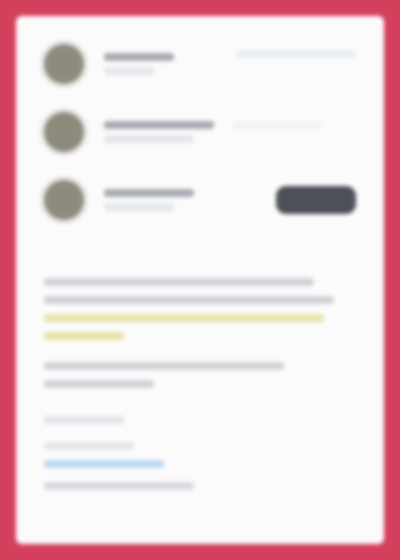 The image size is (400, 560). What do you see at coordinates (104, 464) in the screenshot?
I see `footer-link` at bounding box center [104, 464].